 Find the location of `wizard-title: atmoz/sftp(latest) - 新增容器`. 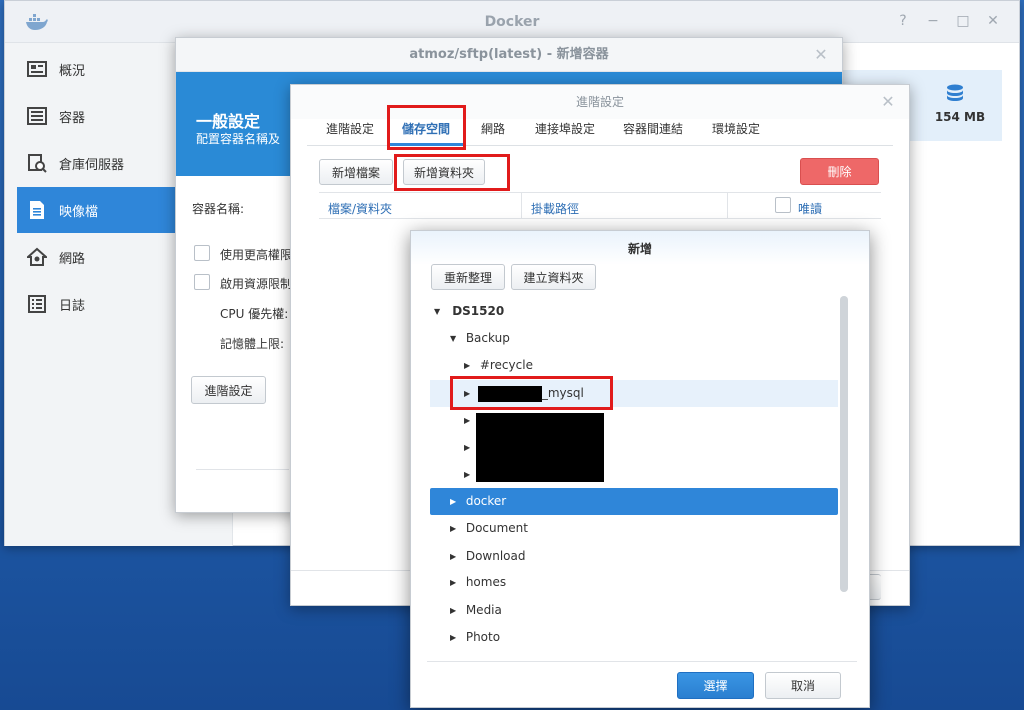

wizard-title: atmoz/sftp(latest) - 新增容器 is located at coordinates (509, 55).